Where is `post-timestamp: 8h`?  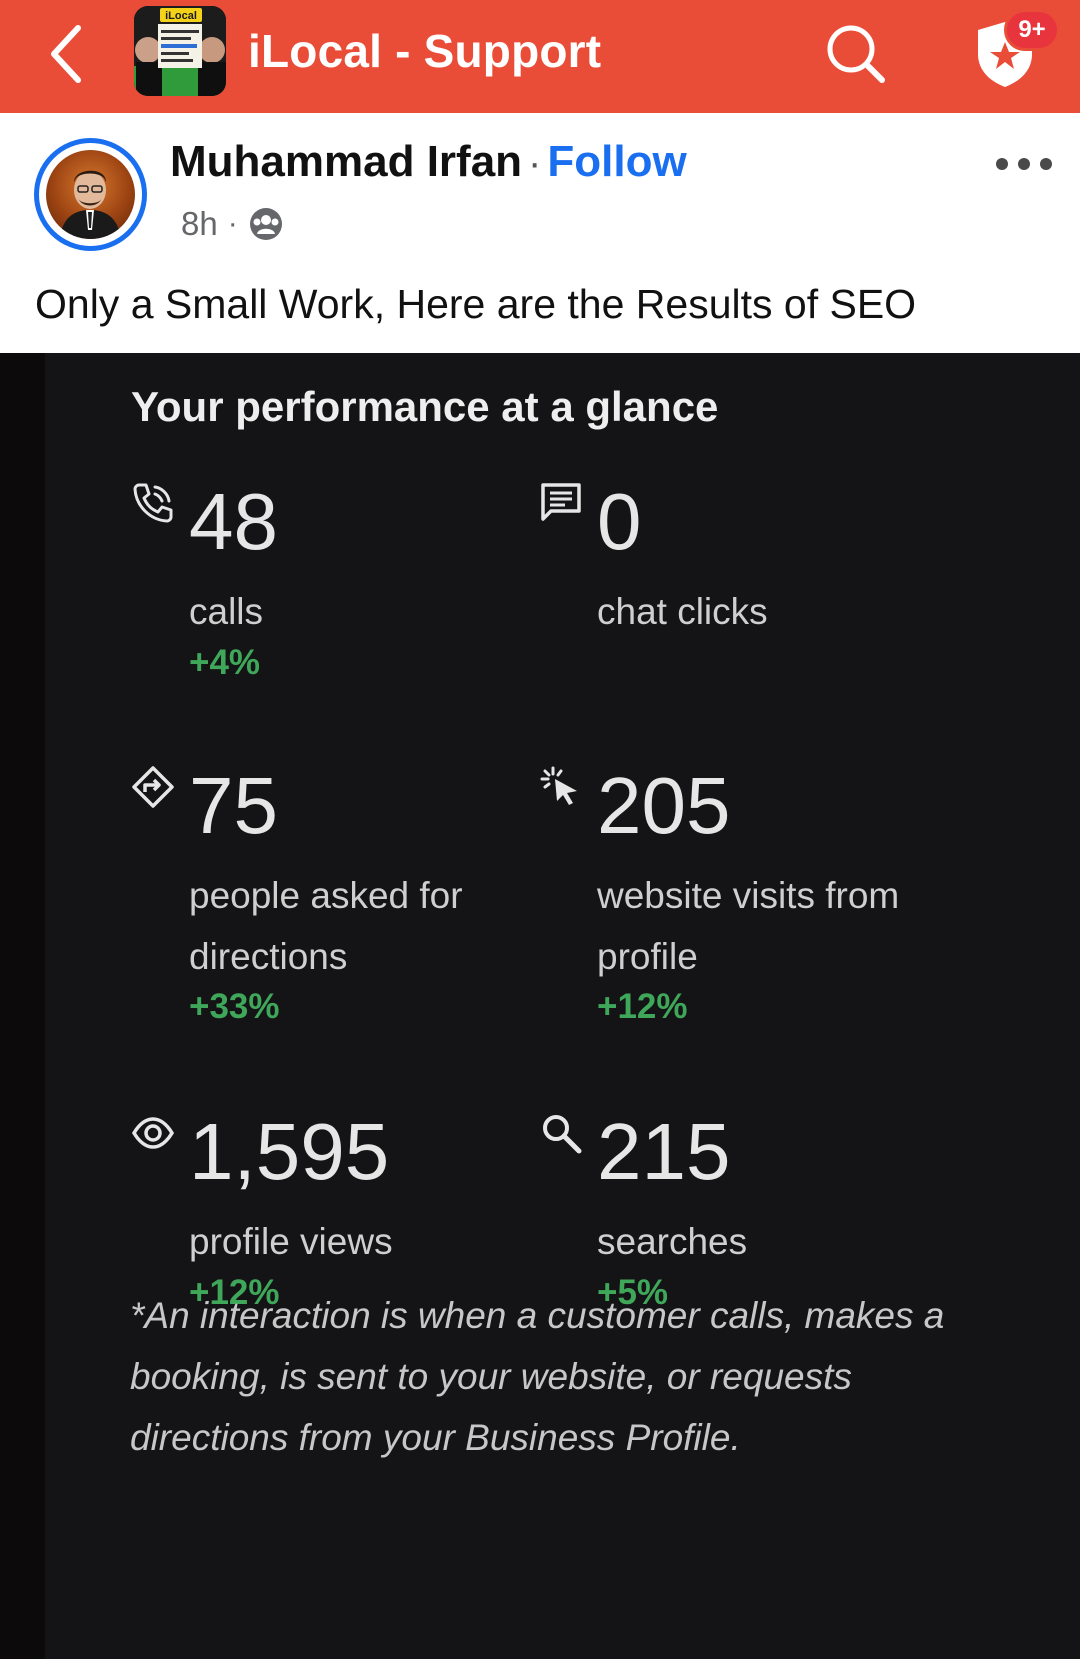
post-timestamp: 8h is located at coordinates (199, 224).